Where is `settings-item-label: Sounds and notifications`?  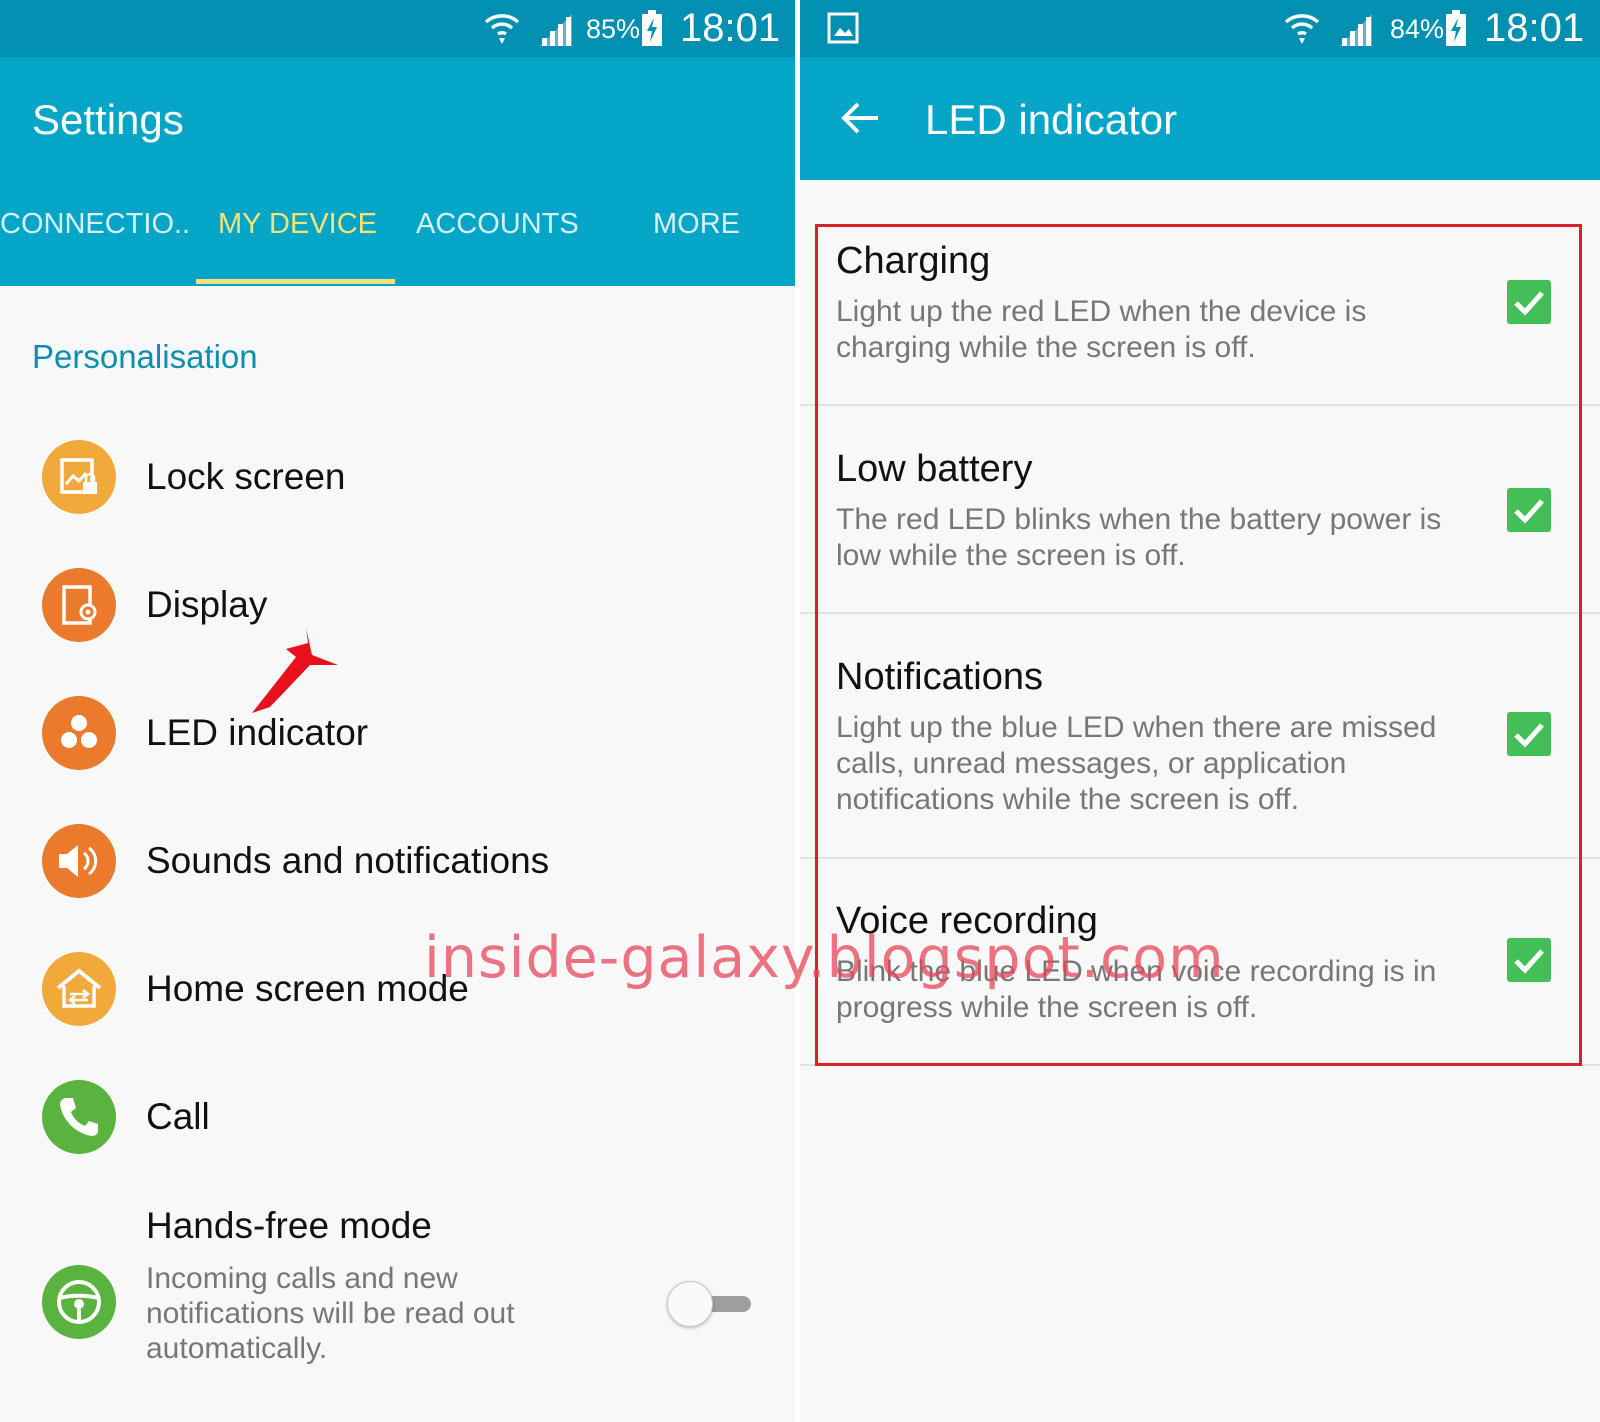
settings-item-label: Sounds and notifications is located at coordinates (348, 860).